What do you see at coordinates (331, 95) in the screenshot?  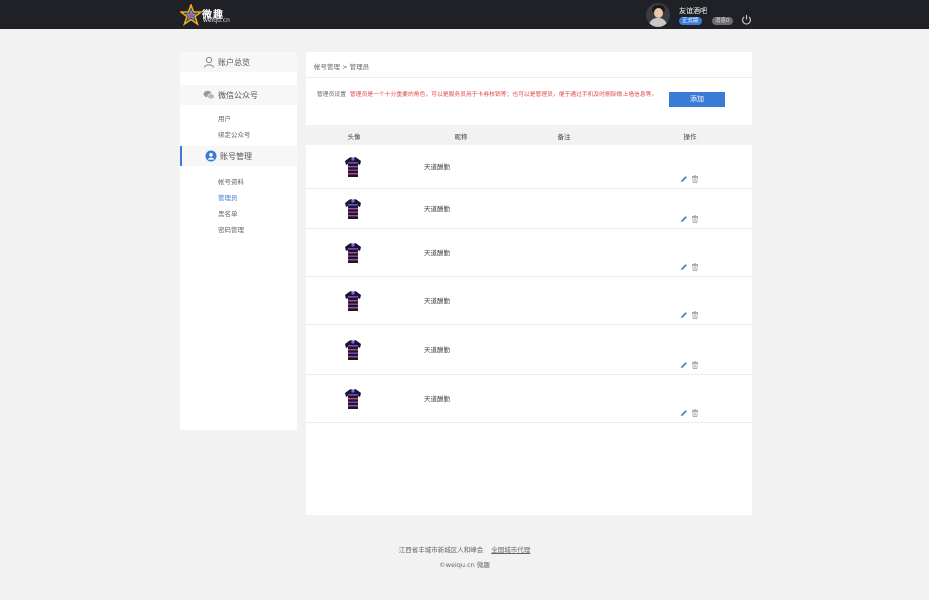 I see `notice-label: 管理员设置` at bounding box center [331, 95].